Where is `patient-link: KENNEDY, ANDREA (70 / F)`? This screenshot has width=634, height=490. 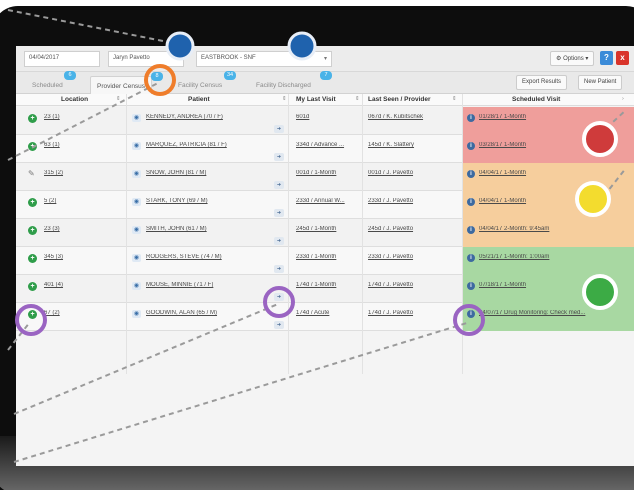 patient-link: KENNEDY, ANDREA (70 / F) is located at coordinates (211, 117).